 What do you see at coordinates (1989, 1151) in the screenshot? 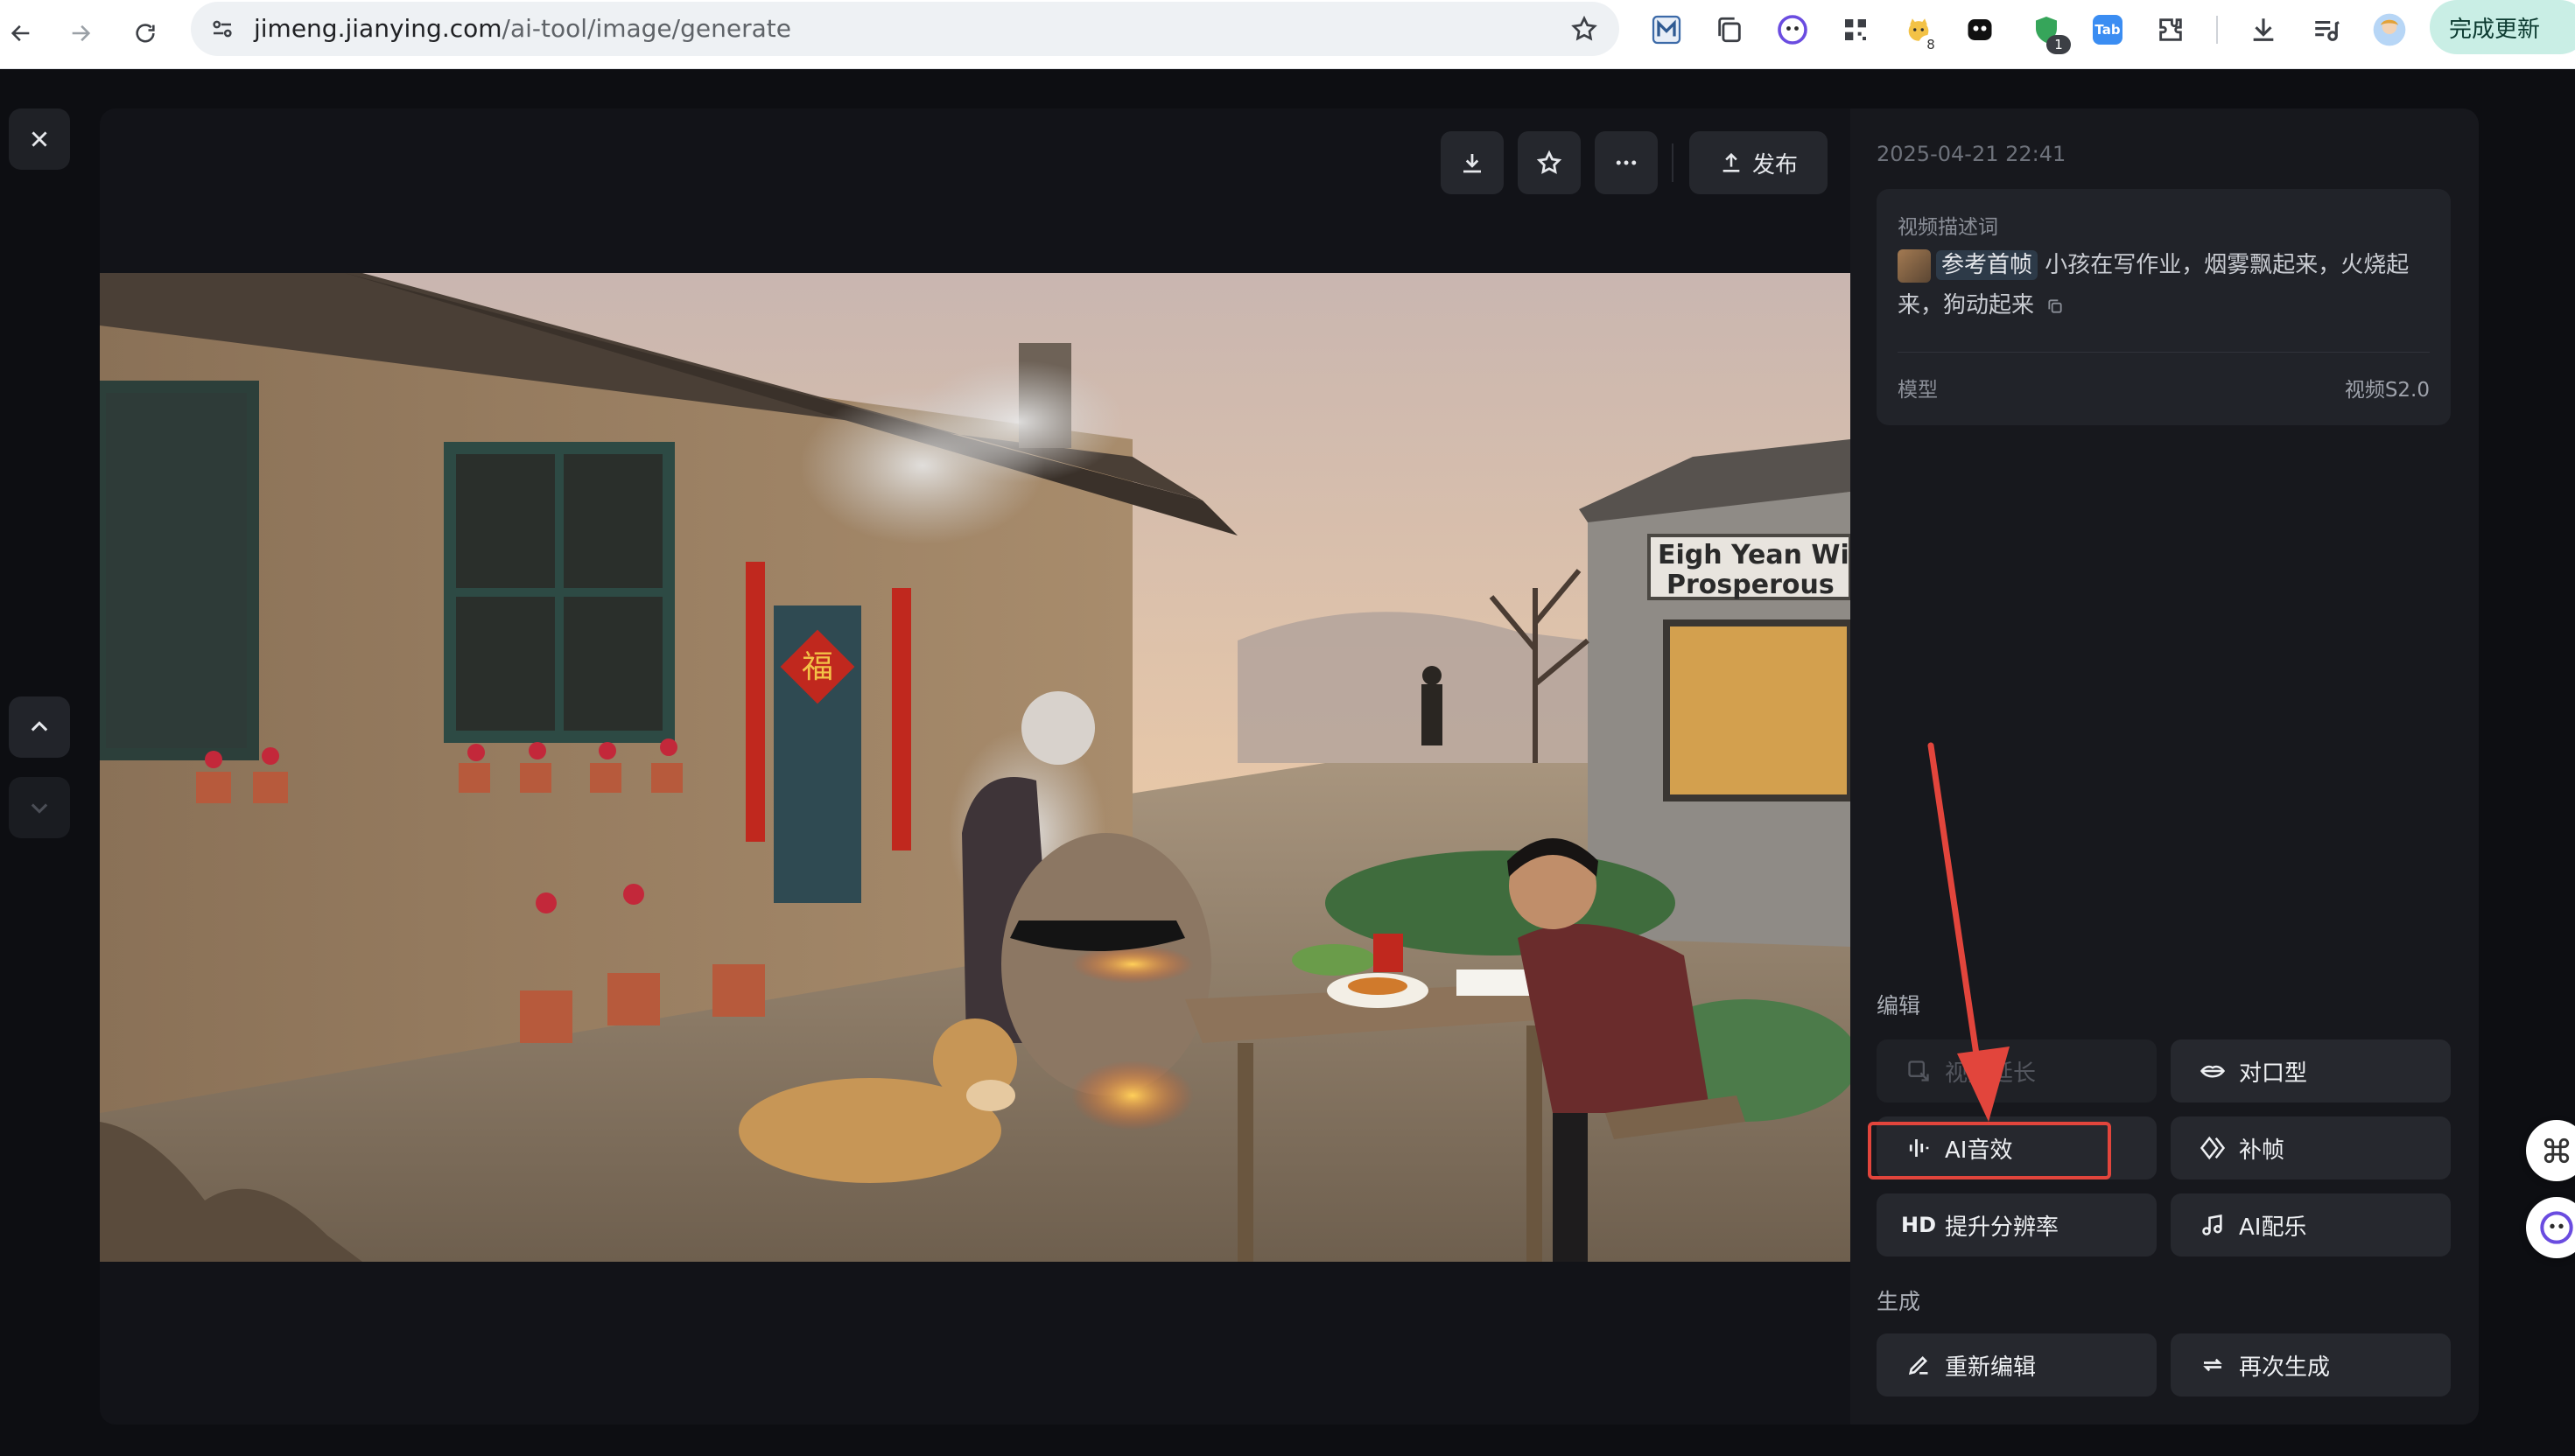
I see `annotation-highlight-box` at bounding box center [1989, 1151].